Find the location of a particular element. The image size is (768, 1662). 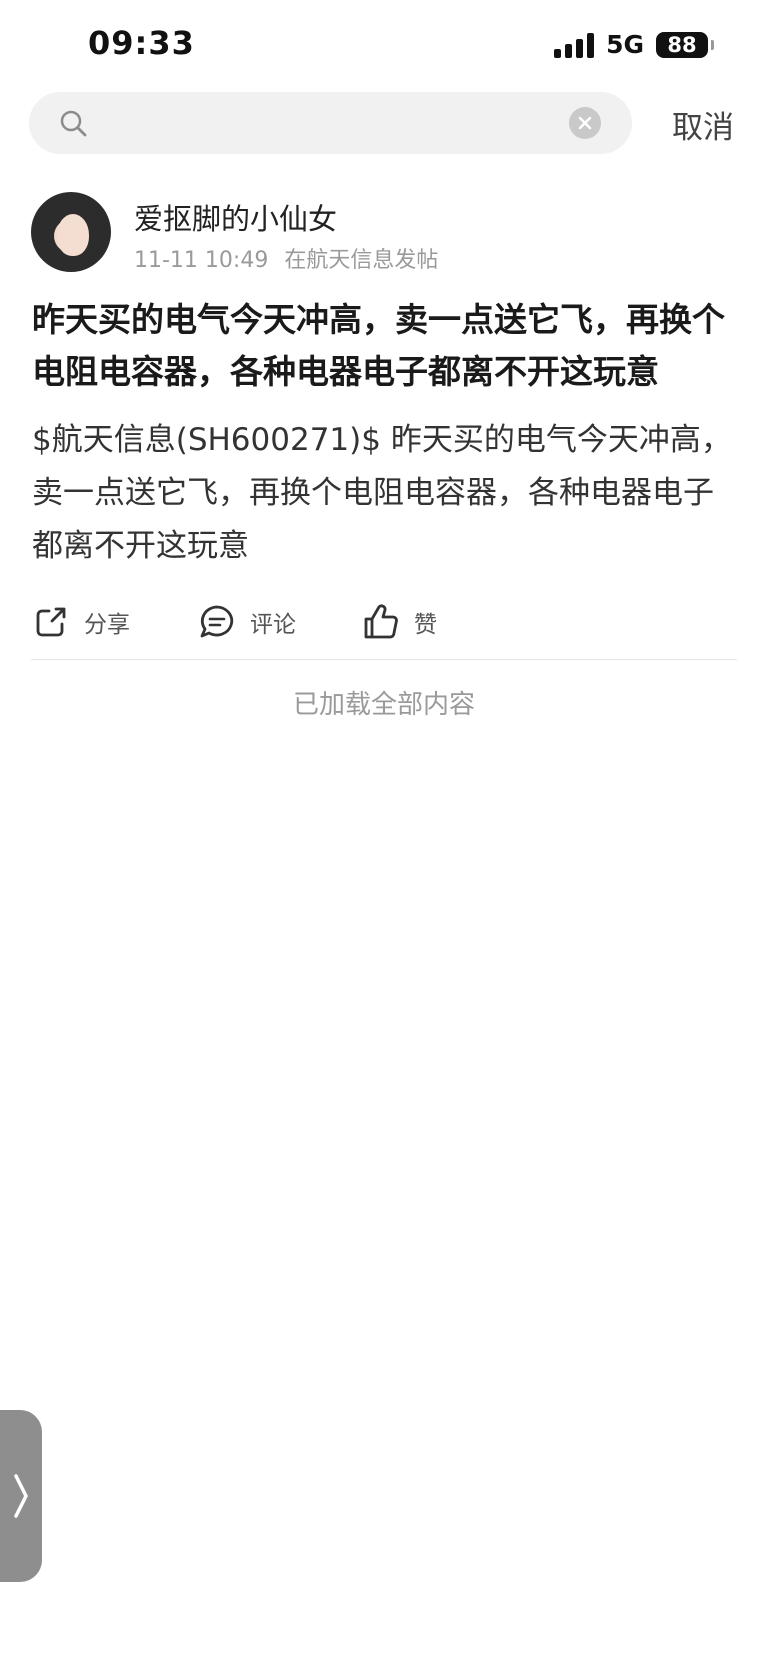

action-bar: 分享 评论 赞 is located at coordinates (387, 622).